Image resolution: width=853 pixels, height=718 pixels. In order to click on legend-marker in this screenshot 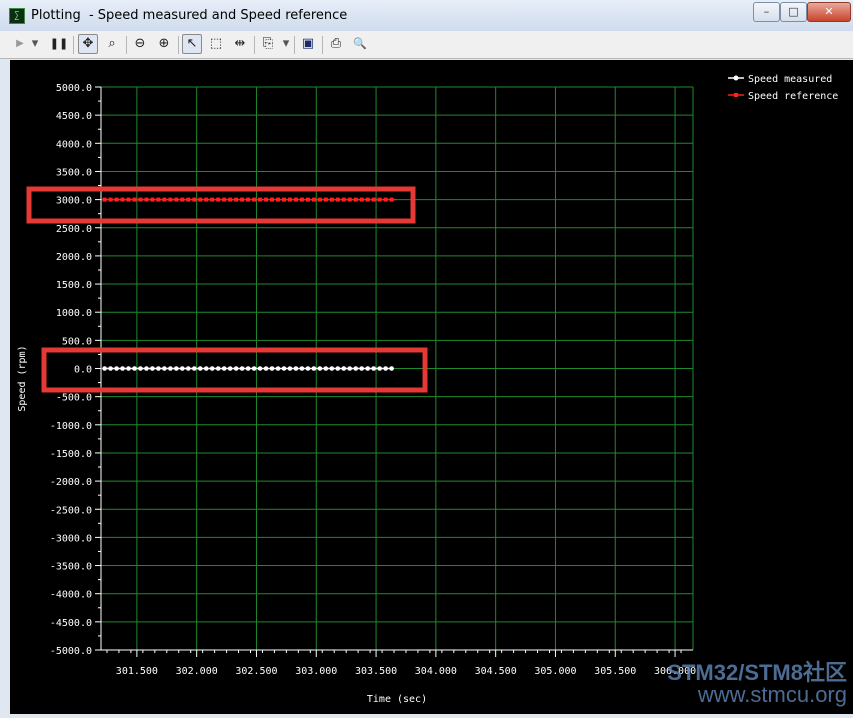, I will do `click(736, 95)`.